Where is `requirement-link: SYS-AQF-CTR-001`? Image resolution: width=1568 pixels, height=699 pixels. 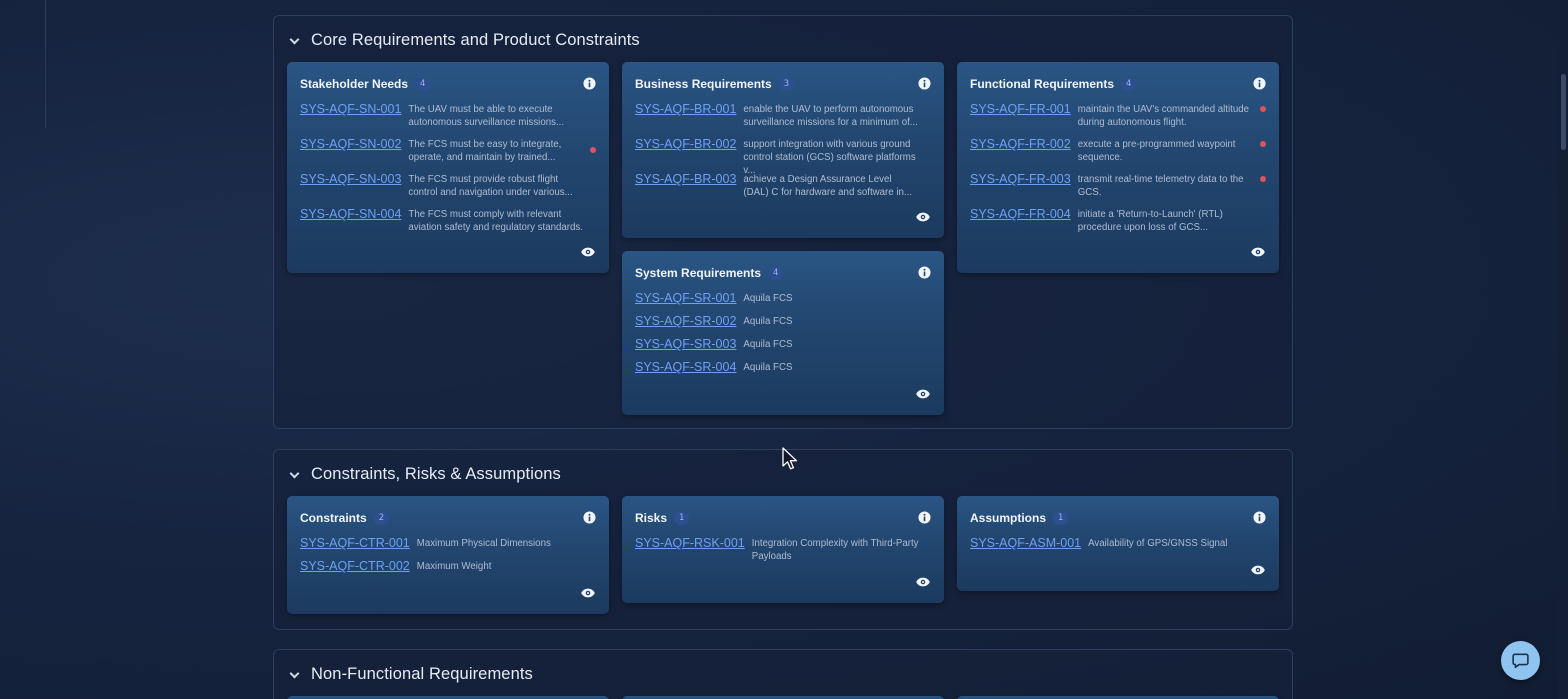
requirement-link: SYS-AQF-CTR-001 is located at coordinates (355, 543).